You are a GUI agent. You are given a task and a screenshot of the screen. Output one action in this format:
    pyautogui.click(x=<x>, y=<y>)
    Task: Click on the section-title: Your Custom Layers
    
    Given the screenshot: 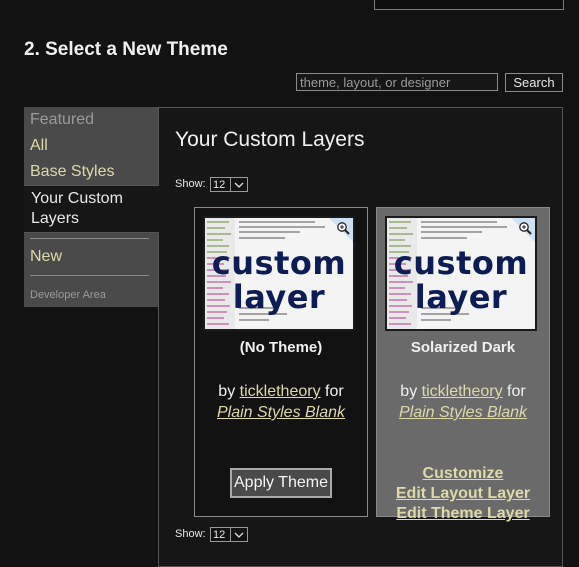 What is the action you would take?
    pyautogui.click(x=270, y=139)
    